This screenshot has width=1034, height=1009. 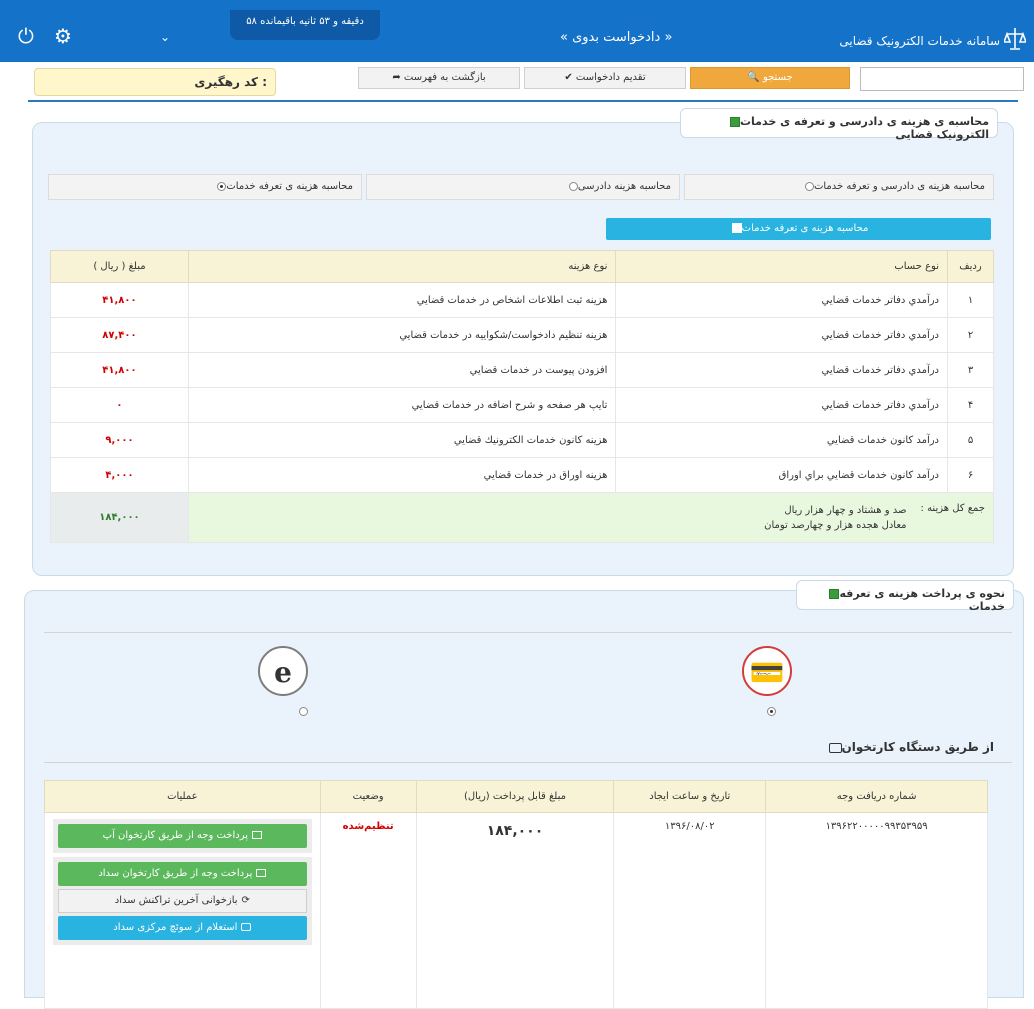 I want to click on radio-internet-payment, so click(x=303, y=711).